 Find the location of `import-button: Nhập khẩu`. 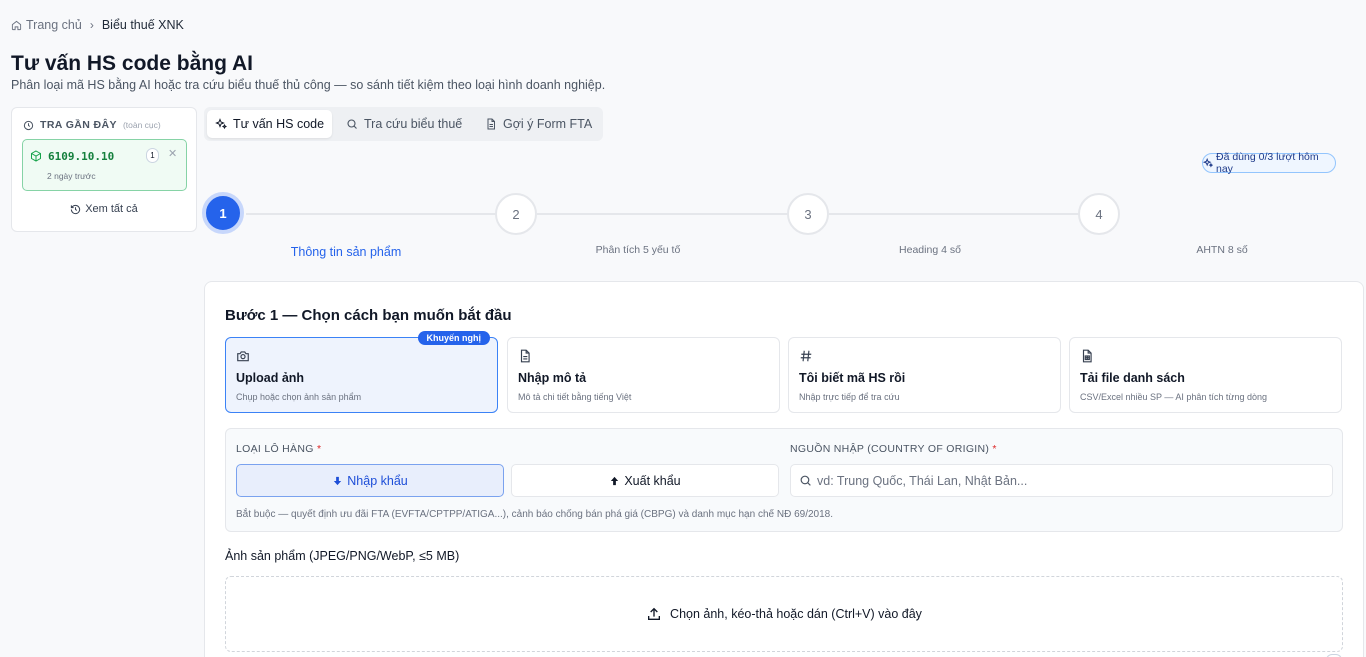

import-button: Nhập khẩu is located at coordinates (370, 480).